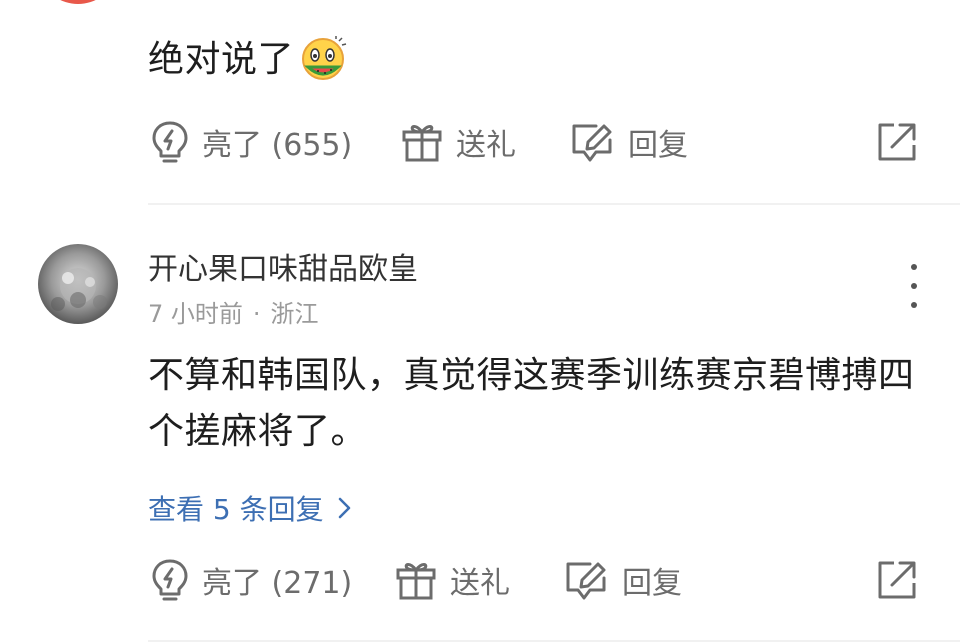  What do you see at coordinates (294, 314) in the screenshot?
I see `location: 浙江` at bounding box center [294, 314].